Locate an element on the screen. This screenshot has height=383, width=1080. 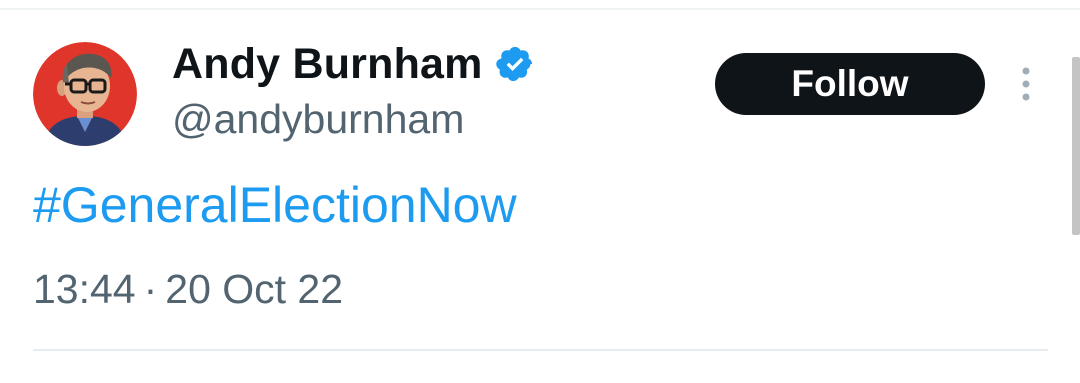
more-options-icon is located at coordinates (1026, 84).